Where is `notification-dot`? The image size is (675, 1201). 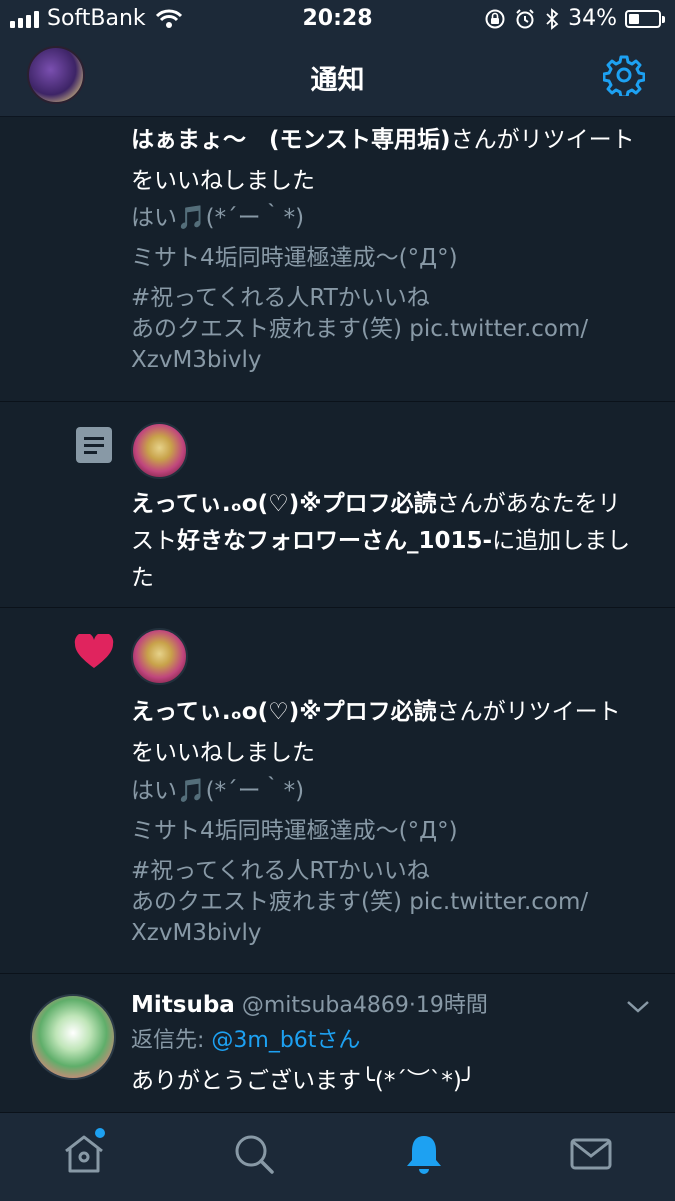
notification-dot is located at coordinates (100, 1133).